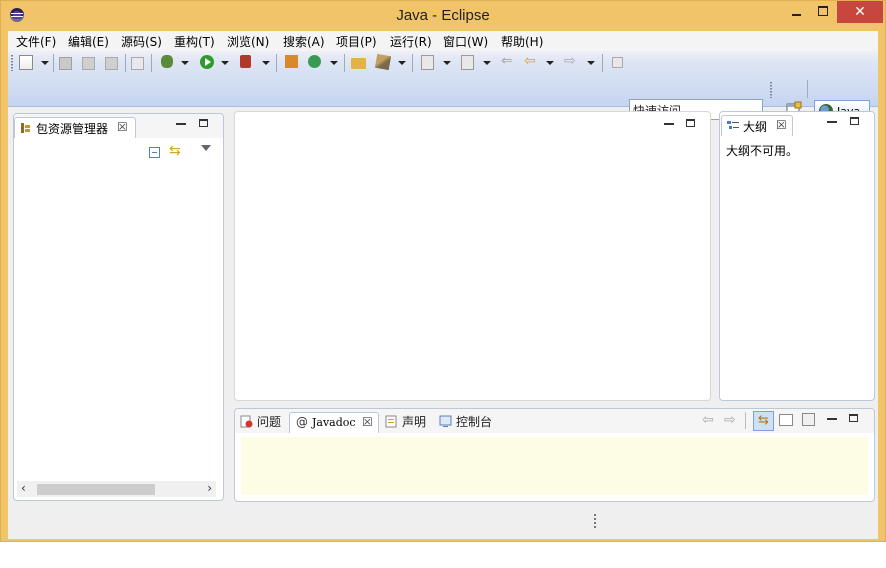 The width and height of the screenshot is (886, 568). I want to click on new-file-icon, so click(26, 62).